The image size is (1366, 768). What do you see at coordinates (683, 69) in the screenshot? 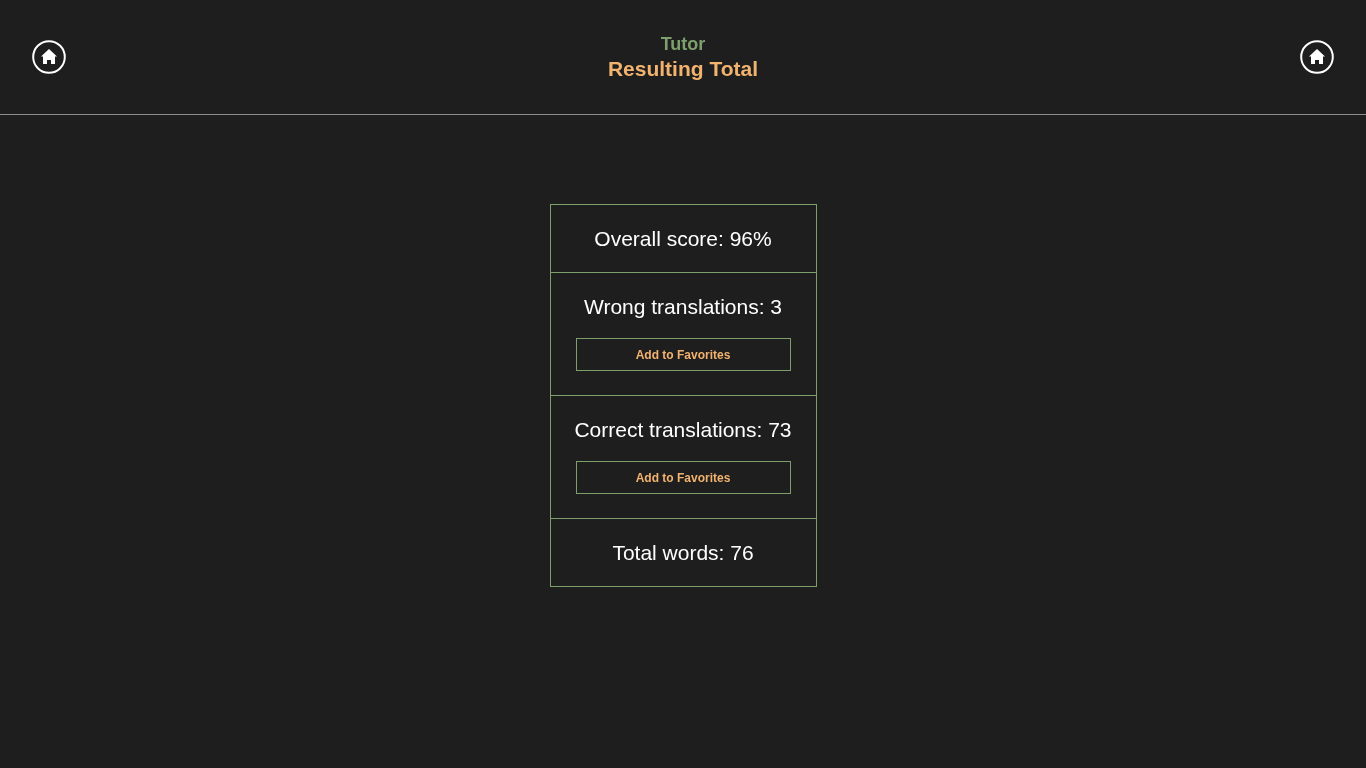
I see `page-title: Resulting Total` at bounding box center [683, 69].